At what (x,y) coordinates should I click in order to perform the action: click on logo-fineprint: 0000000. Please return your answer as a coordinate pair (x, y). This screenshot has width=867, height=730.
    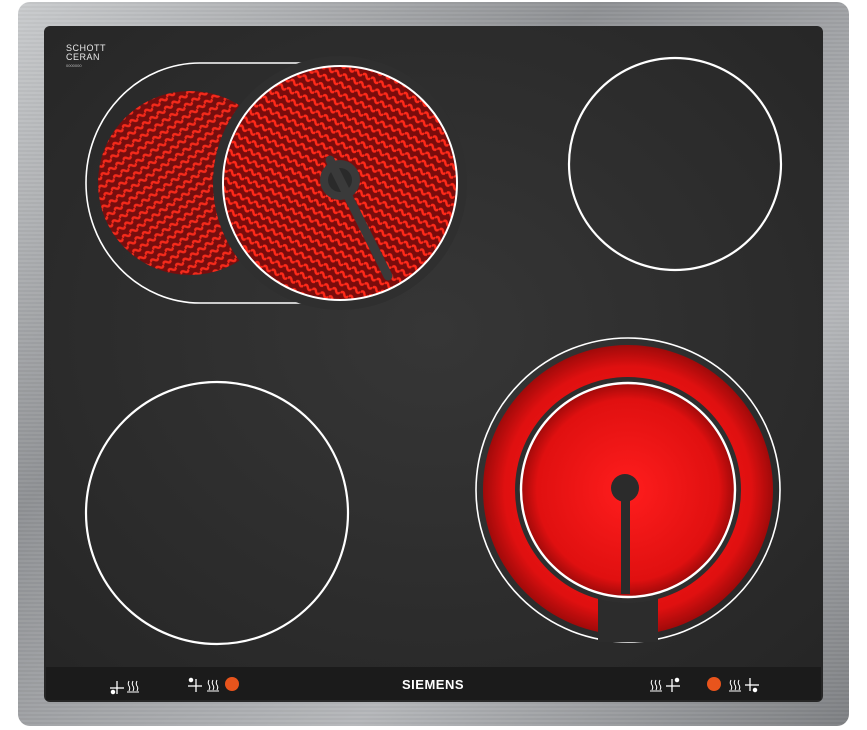
    Looking at the image, I should click on (74, 65).